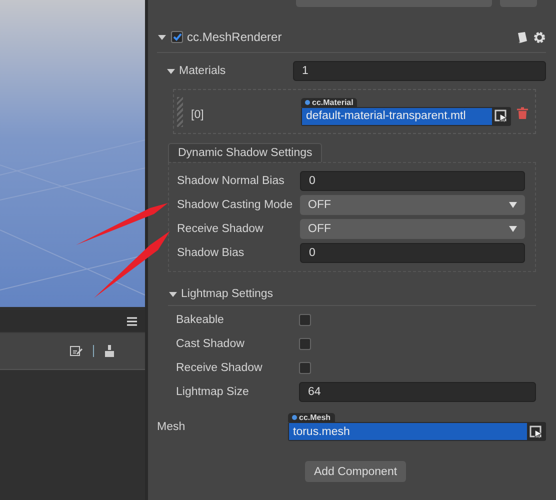 The width and height of the screenshot is (556, 500). Describe the element at coordinates (213, 392) in the screenshot. I see `property-label: Lightmap Size` at that location.